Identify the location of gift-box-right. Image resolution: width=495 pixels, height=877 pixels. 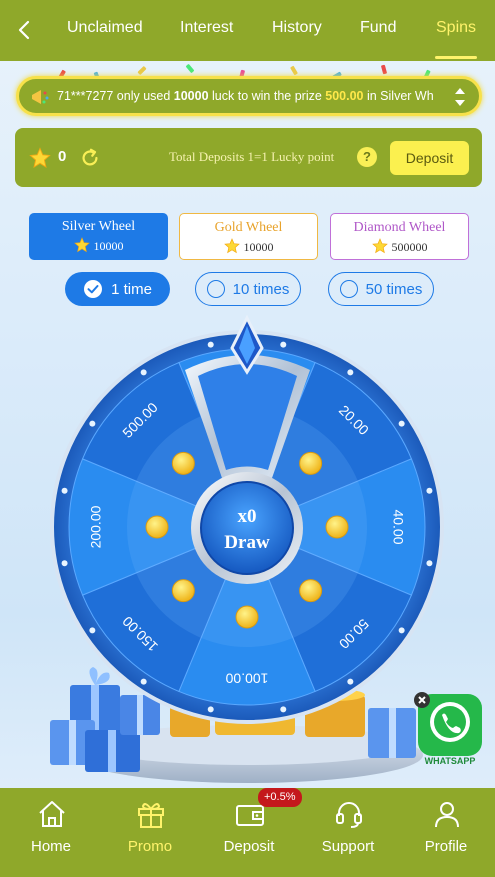
(392, 733).